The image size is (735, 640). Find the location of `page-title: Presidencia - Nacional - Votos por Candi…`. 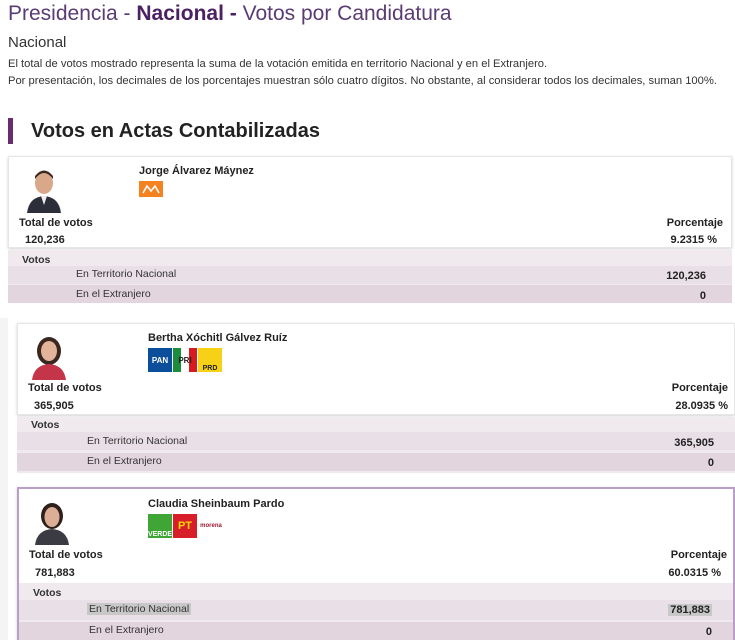

page-title: Presidencia - Nacional - Votos por Candi… is located at coordinates (230, 13).